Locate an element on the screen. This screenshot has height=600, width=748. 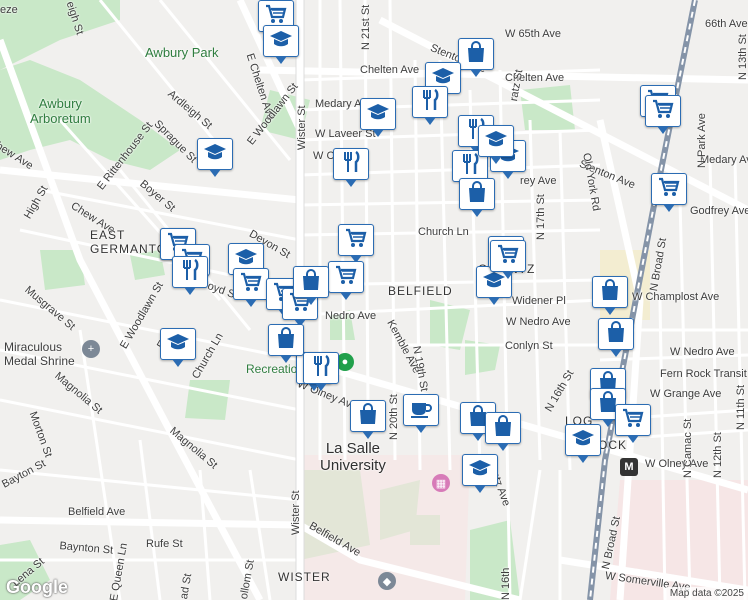
label-widener: Widener Pl is located at coordinates (539, 301).